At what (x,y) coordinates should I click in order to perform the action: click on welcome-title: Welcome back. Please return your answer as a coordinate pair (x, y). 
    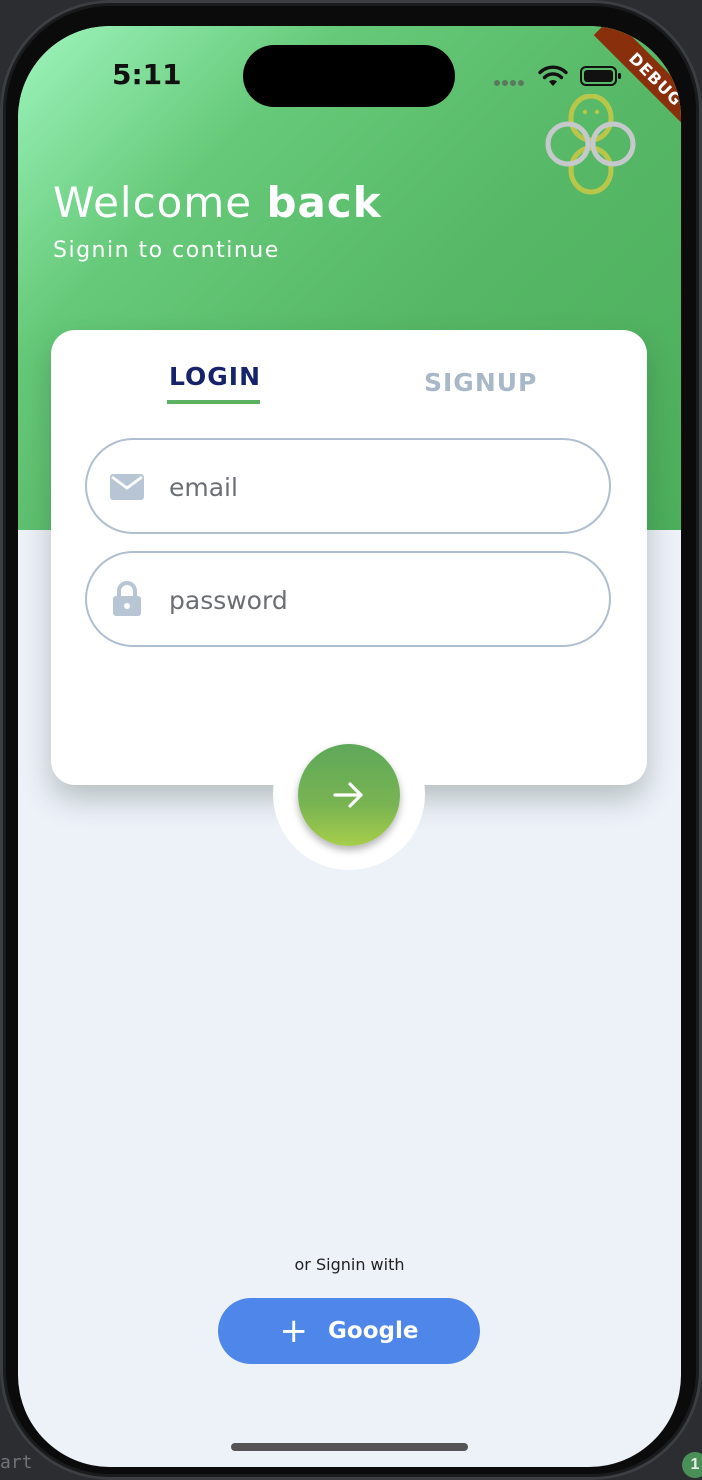
    Looking at the image, I should click on (217, 202).